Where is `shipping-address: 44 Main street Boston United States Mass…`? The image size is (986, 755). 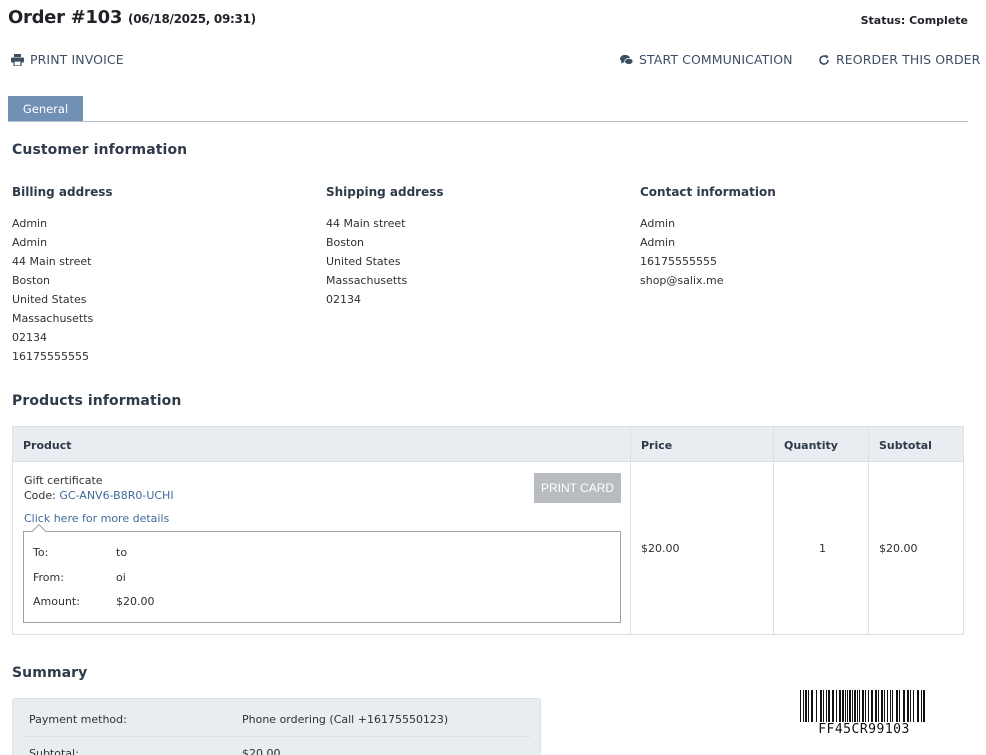 shipping-address: 44 Main street Boston United States Mass… is located at coordinates (366, 261).